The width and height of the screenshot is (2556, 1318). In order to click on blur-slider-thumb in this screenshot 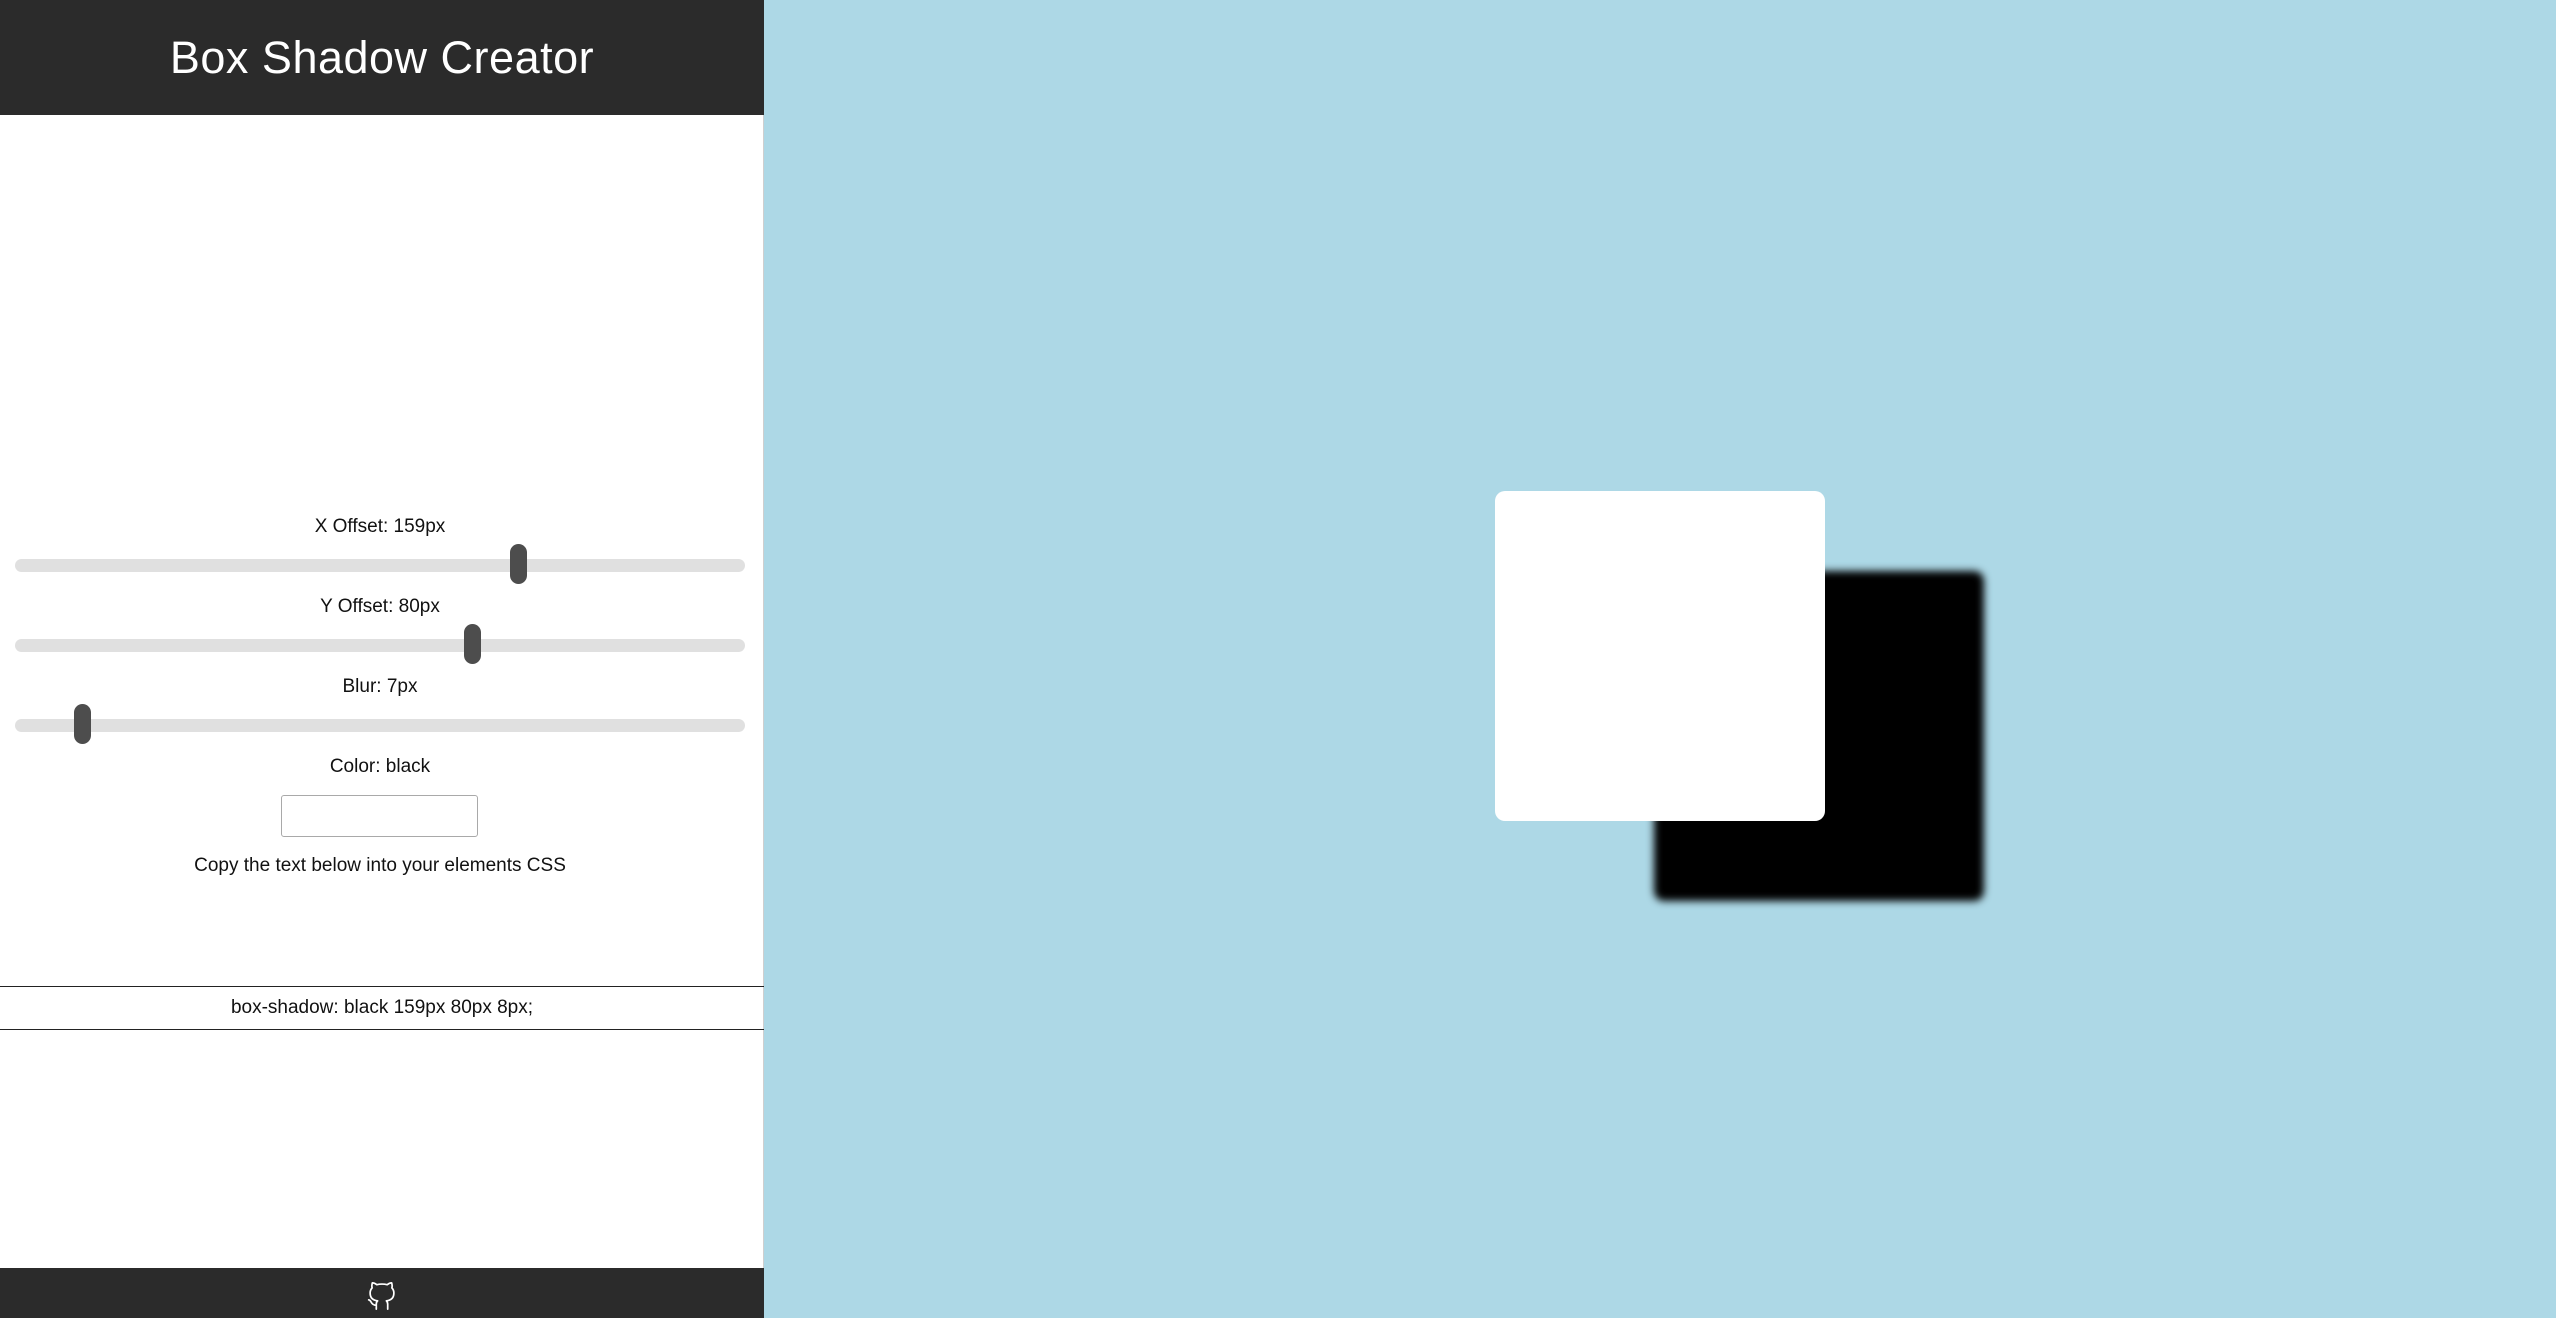, I will do `click(83, 724)`.